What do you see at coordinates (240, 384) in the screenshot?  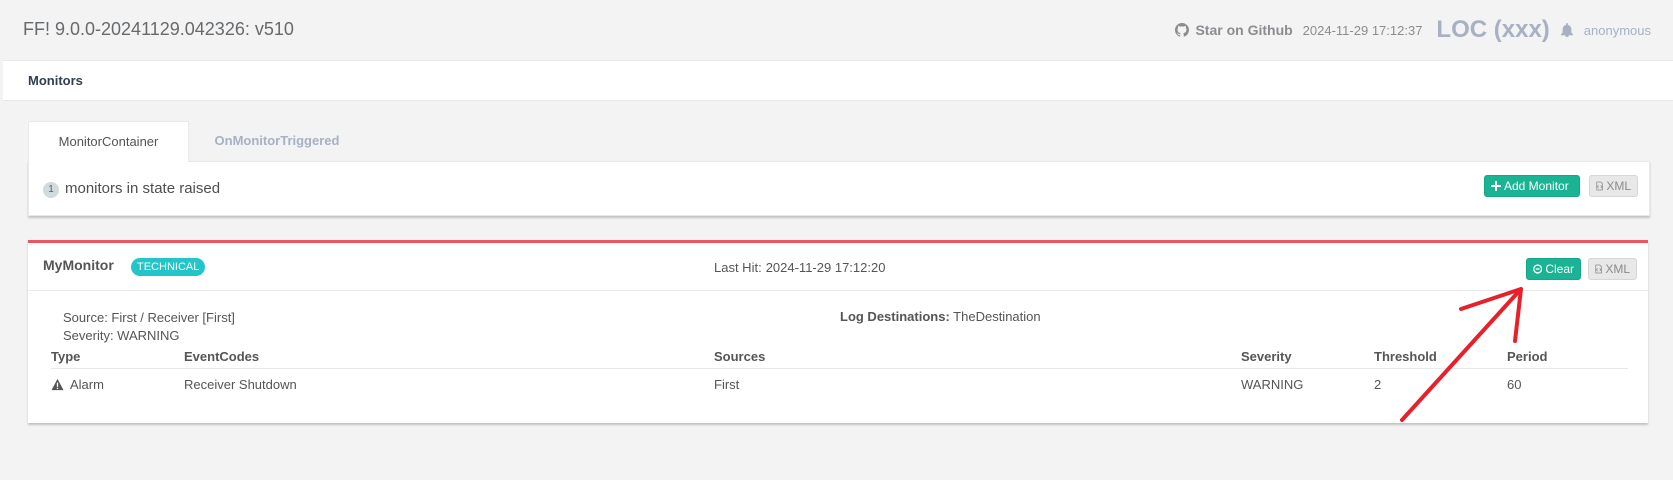 I see `cell-eventcodes: Receiver Shutdown` at bounding box center [240, 384].